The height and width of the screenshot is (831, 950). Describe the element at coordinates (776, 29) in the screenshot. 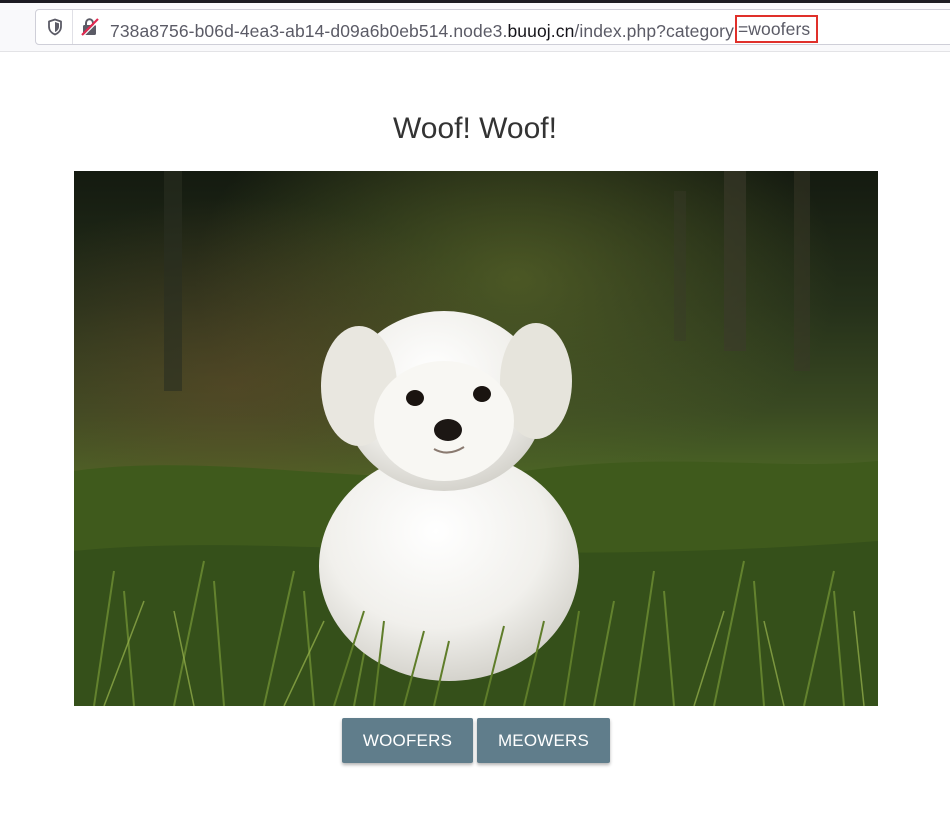

I see `url-highlighted-param: =woofers` at that location.